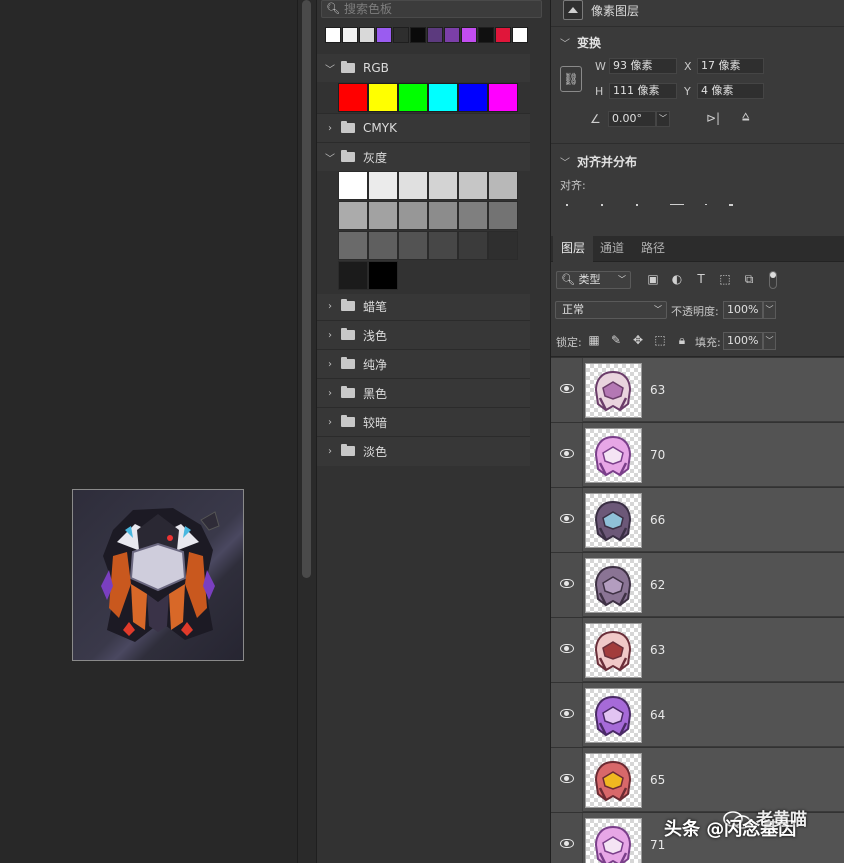 The image size is (844, 863). What do you see at coordinates (571, 79) in the screenshot?
I see `link-dimensions-button: ⛓` at bounding box center [571, 79].